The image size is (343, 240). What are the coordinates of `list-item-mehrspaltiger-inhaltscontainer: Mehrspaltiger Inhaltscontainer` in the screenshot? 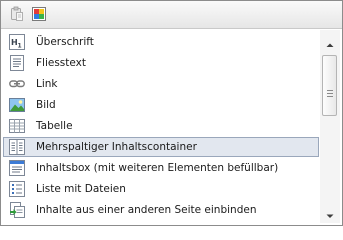 It's located at (161, 147).